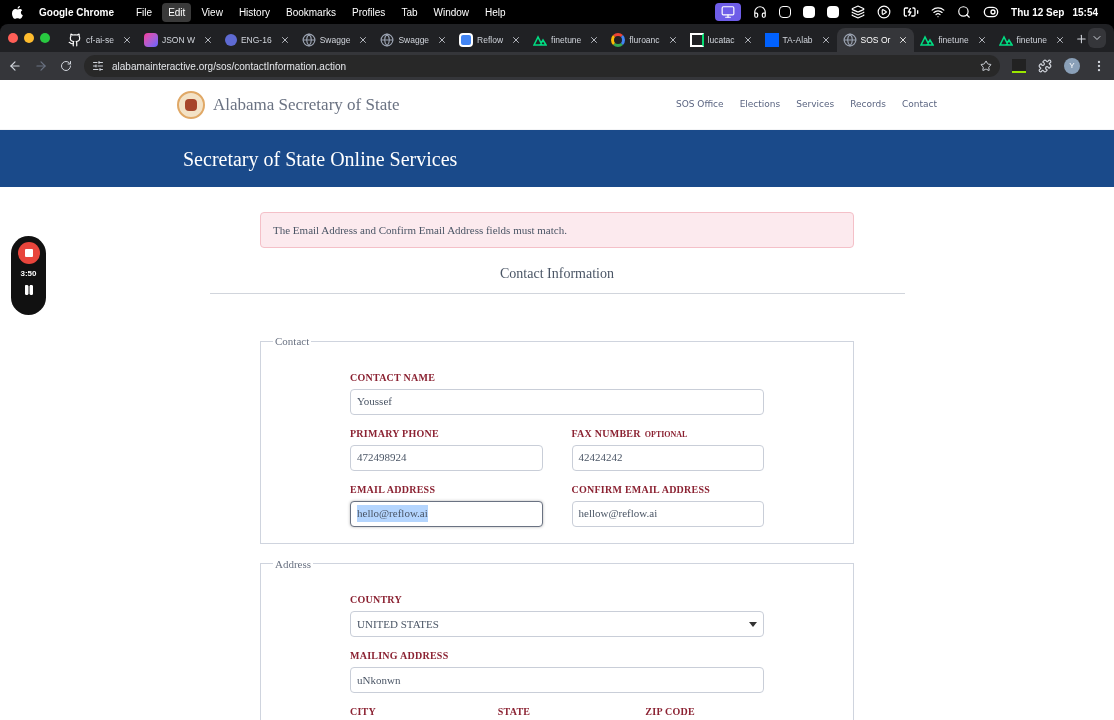 The height and width of the screenshot is (720, 1114). I want to click on field-label: PRIMARY PHONE, so click(394, 433).